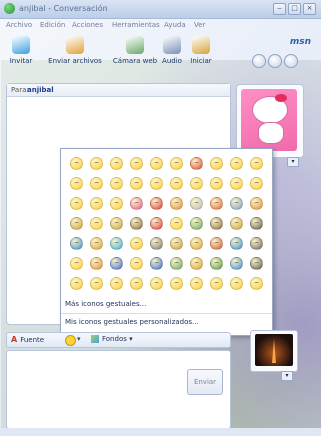 This screenshot has height=436, width=321. What do you see at coordinates (136, 25) in the screenshot?
I see `menu-item-herramientas: Herramientas` at bounding box center [136, 25].